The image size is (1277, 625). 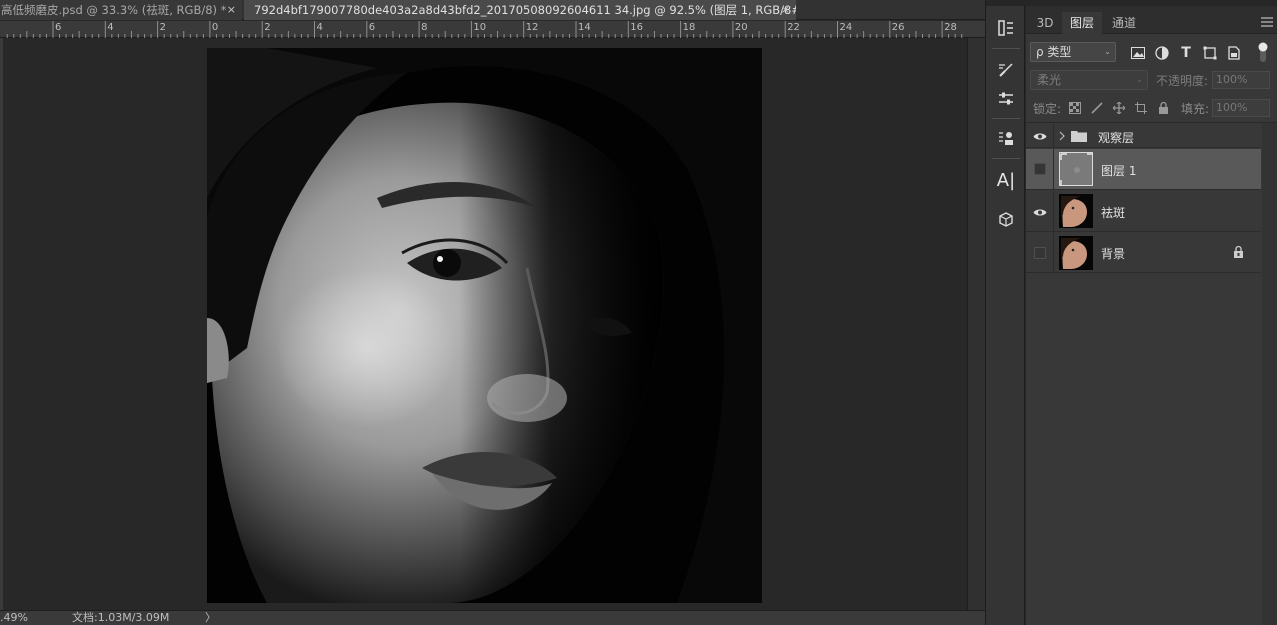 I want to click on tab-channels: 通道, so click(x=1124, y=23).